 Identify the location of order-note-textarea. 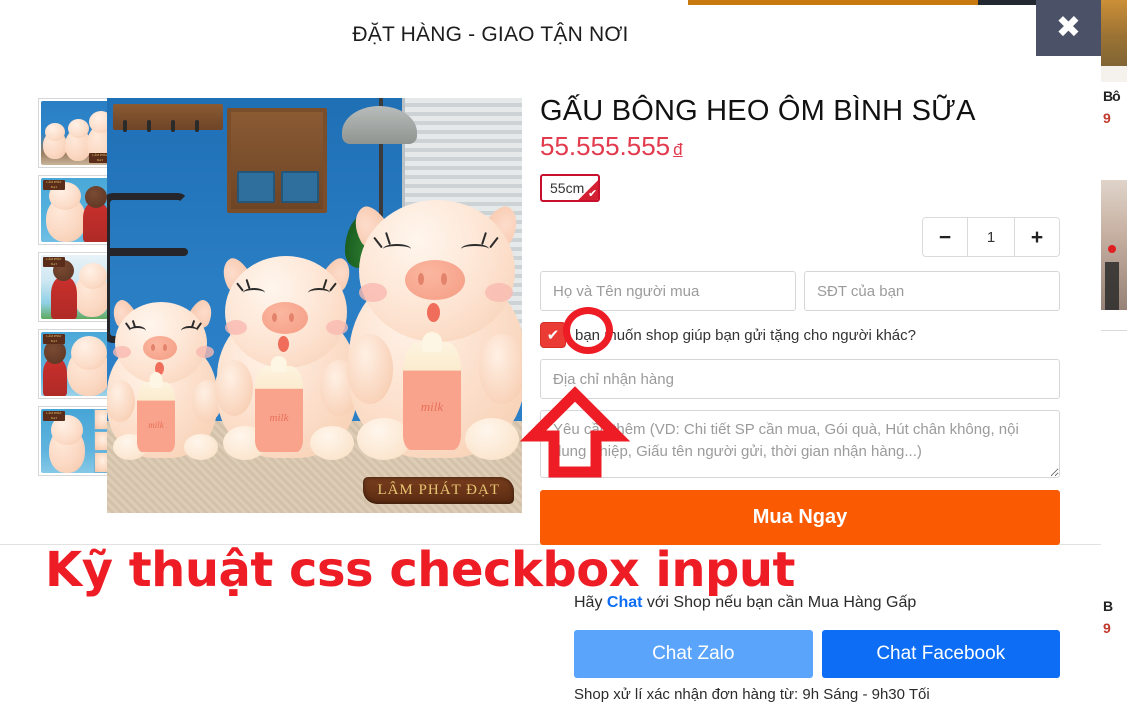
(800, 444).